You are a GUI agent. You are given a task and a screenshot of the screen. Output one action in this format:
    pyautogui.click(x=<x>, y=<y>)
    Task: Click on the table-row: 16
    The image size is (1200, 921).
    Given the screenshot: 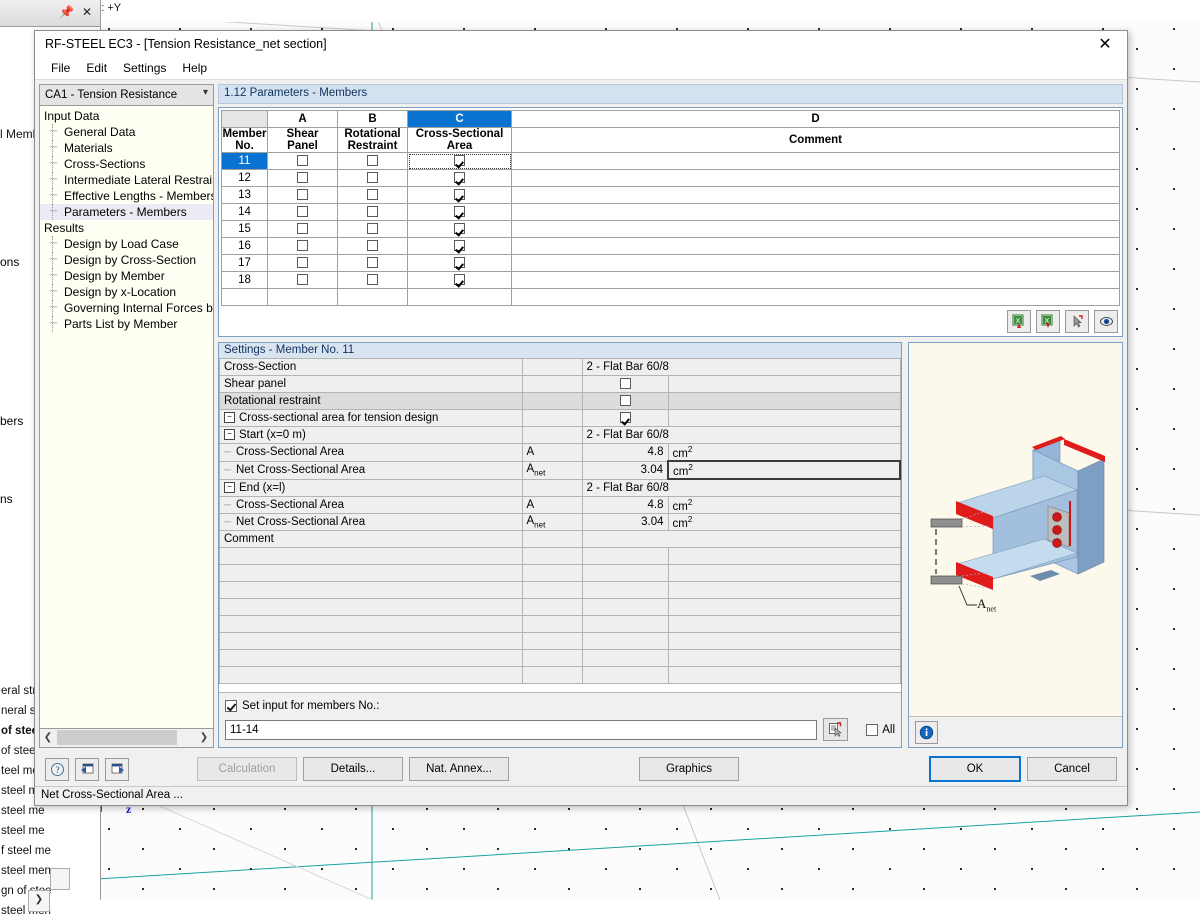 What is the action you would take?
    pyautogui.click(x=670, y=246)
    